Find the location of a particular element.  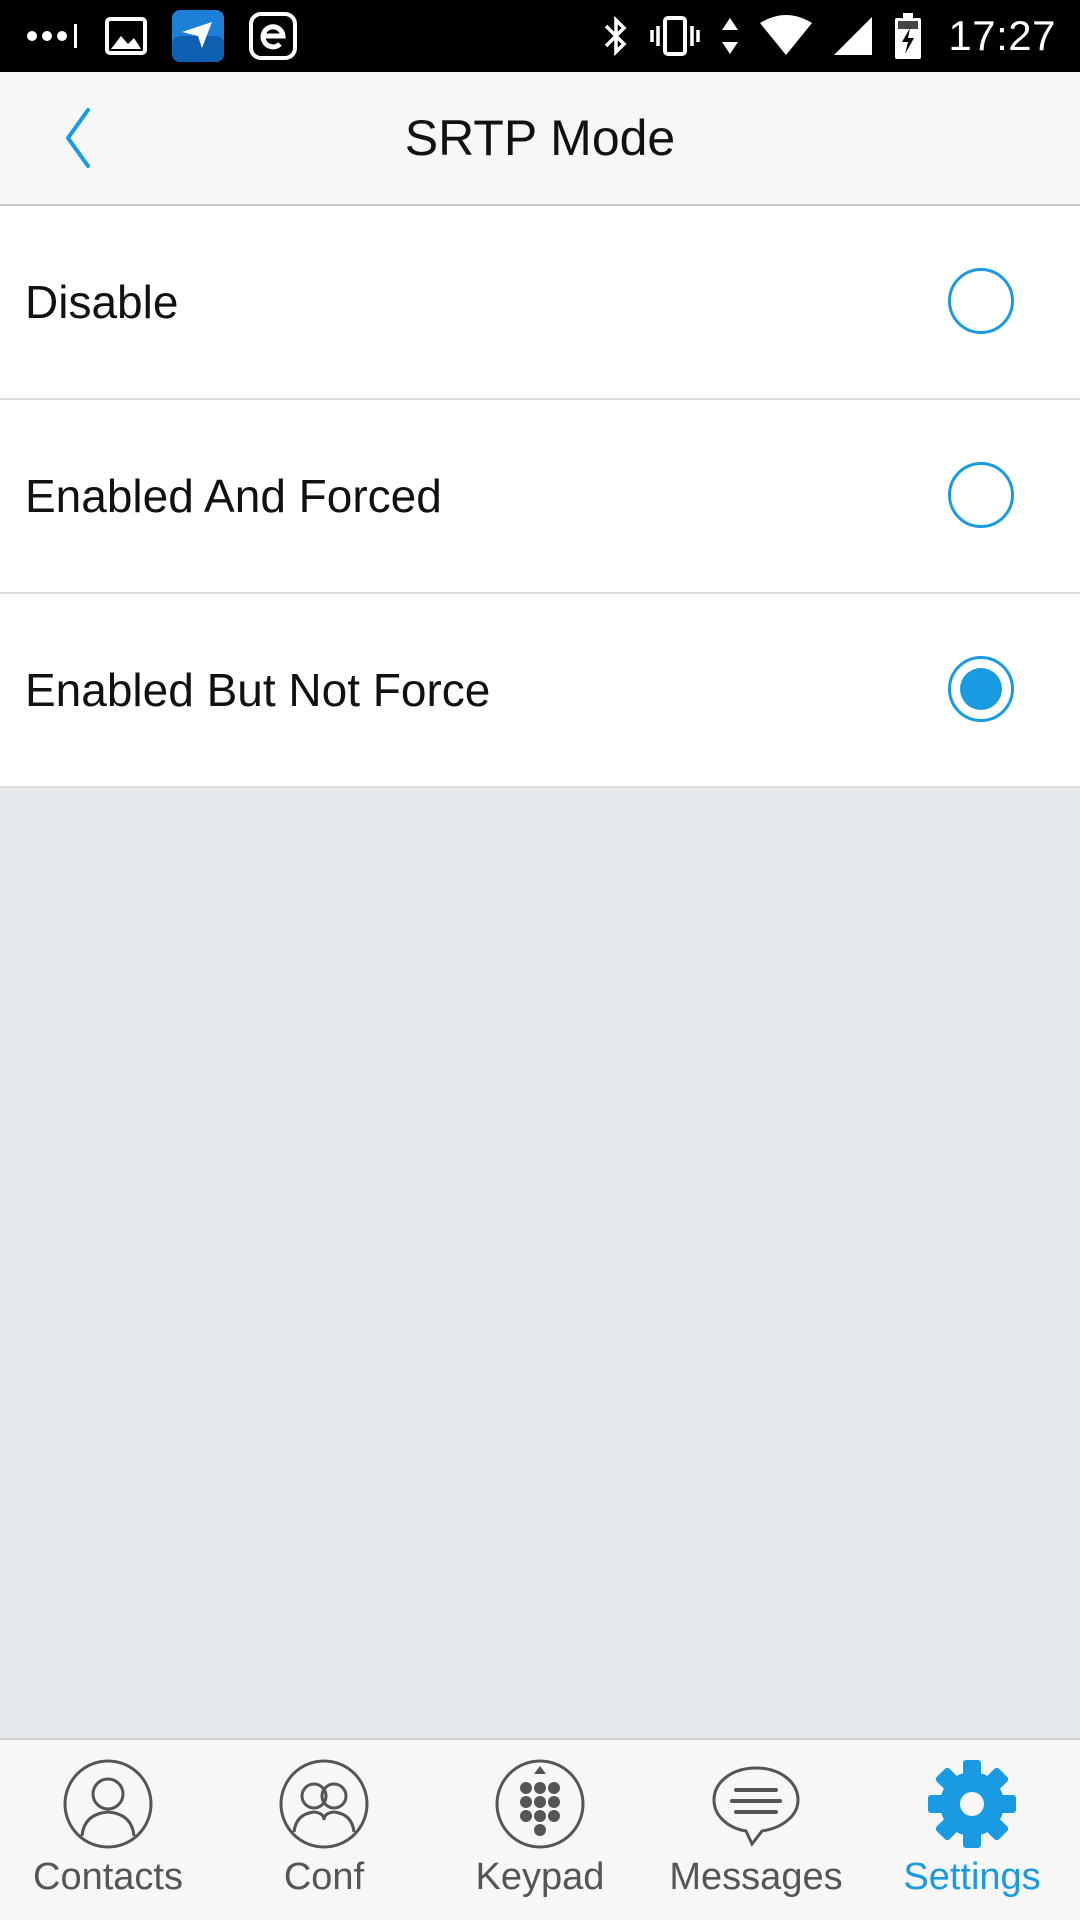

nav-settings: Settings is located at coordinates (972, 1830).